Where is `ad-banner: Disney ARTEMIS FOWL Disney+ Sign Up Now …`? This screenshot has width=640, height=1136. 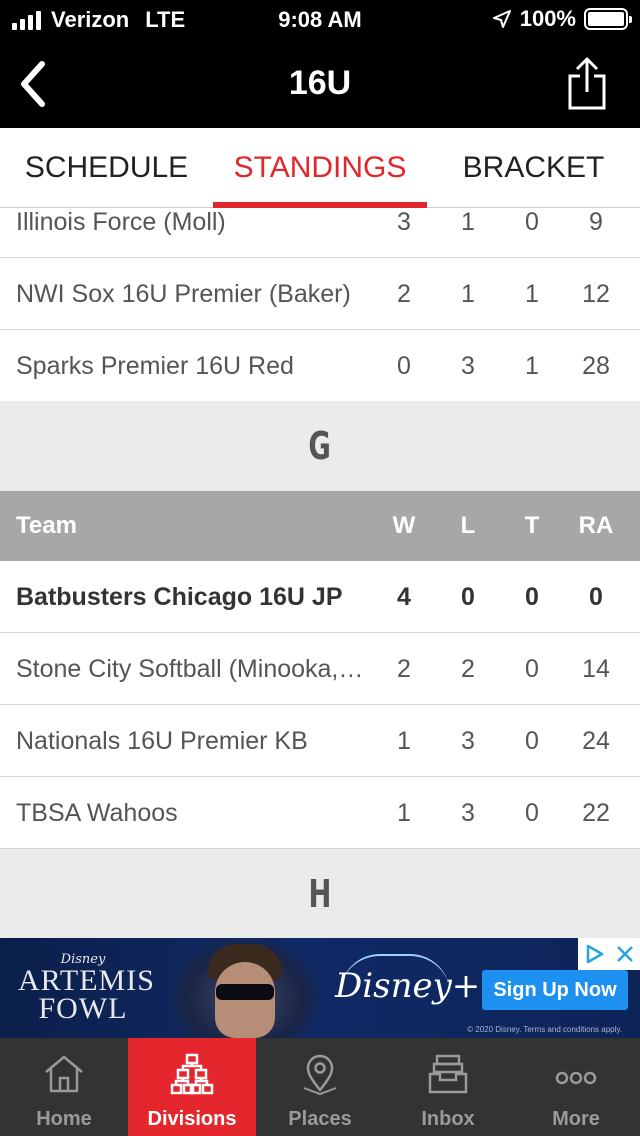 ad-banner: Disney ARTEMIS FOWL Disney+ Sign Up Now … is located at coordinates (320, 988).